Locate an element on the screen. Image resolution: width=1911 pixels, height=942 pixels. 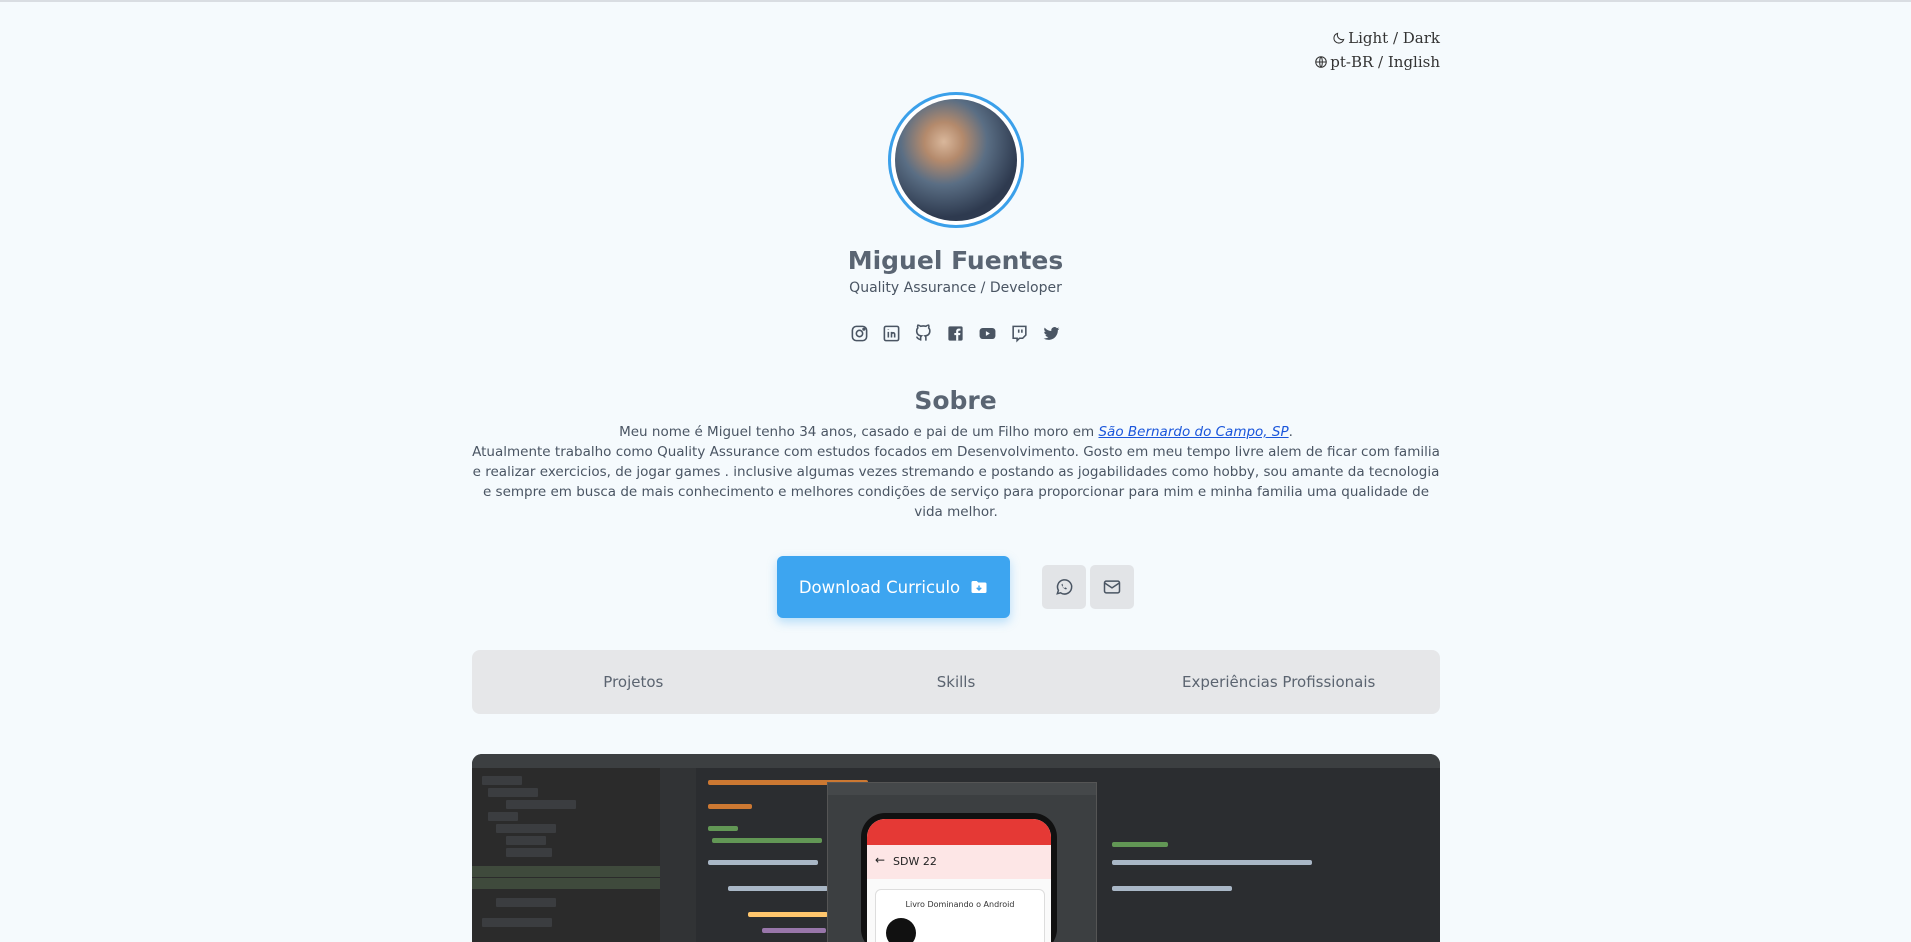
social-links is located at coordinates (955, 333).